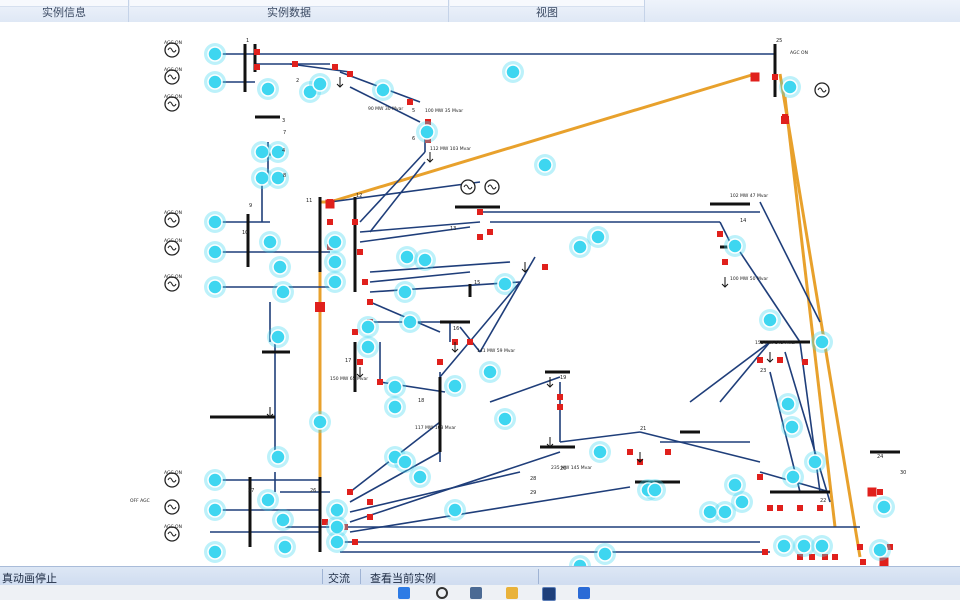  I want to click on load-label: 102 MW 47 Mvar, so click(749, 196).